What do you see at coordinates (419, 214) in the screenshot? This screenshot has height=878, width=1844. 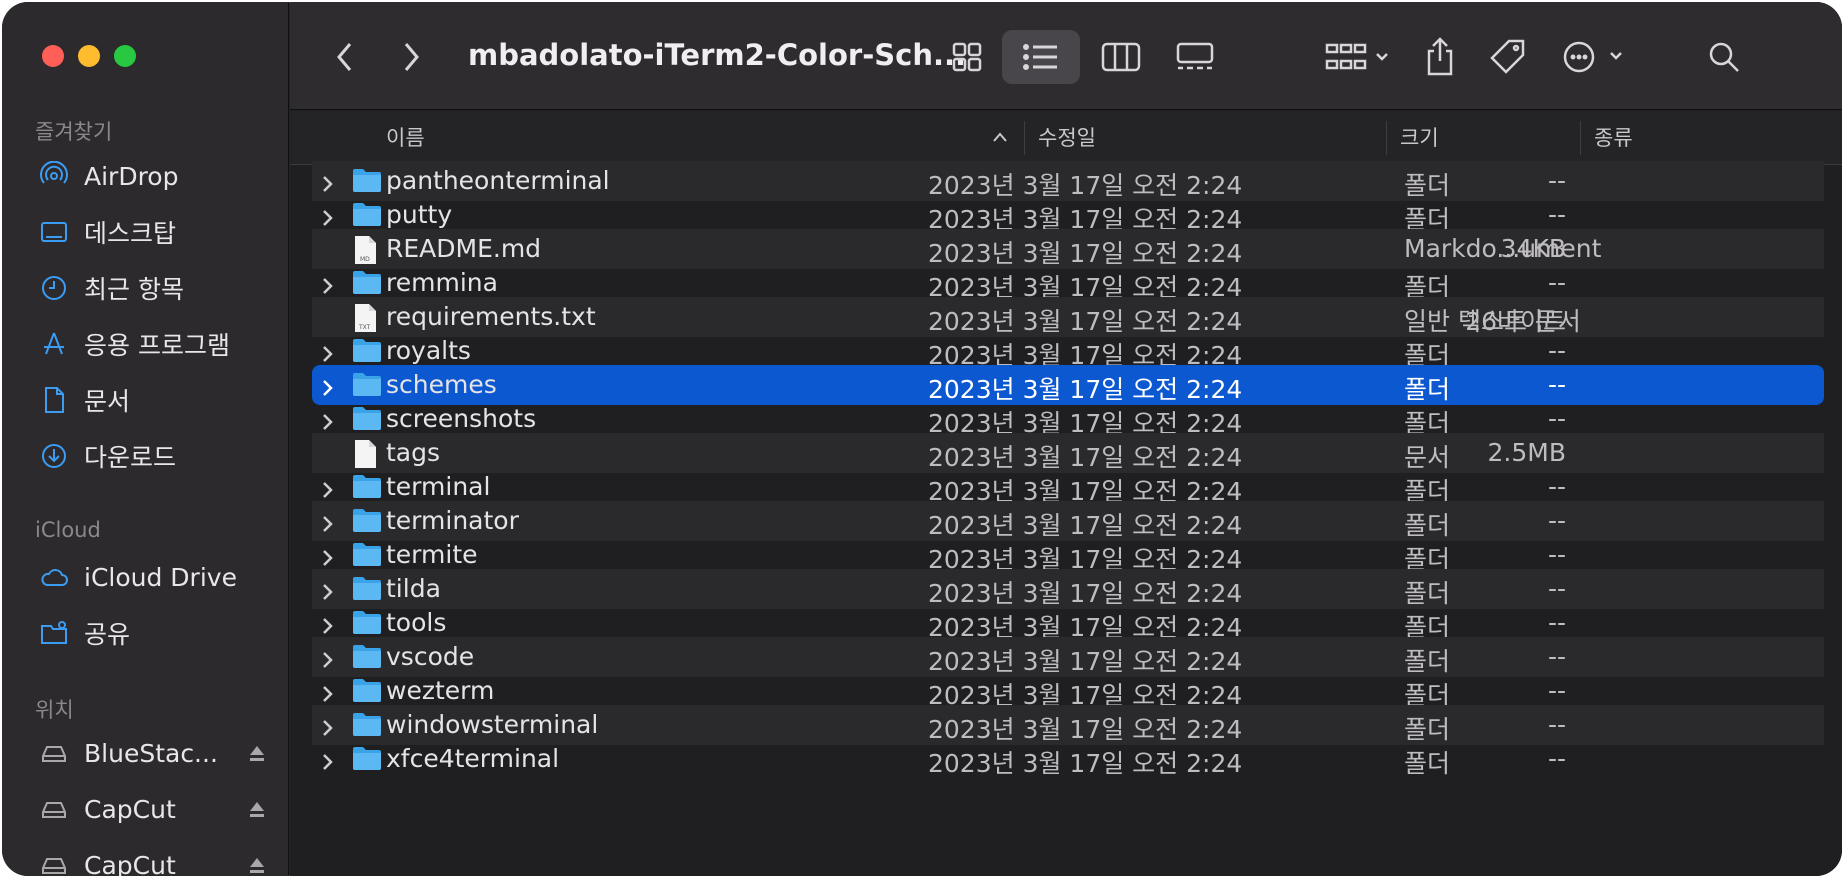 I see `file-name: putty` at bounding box center [419, 214].